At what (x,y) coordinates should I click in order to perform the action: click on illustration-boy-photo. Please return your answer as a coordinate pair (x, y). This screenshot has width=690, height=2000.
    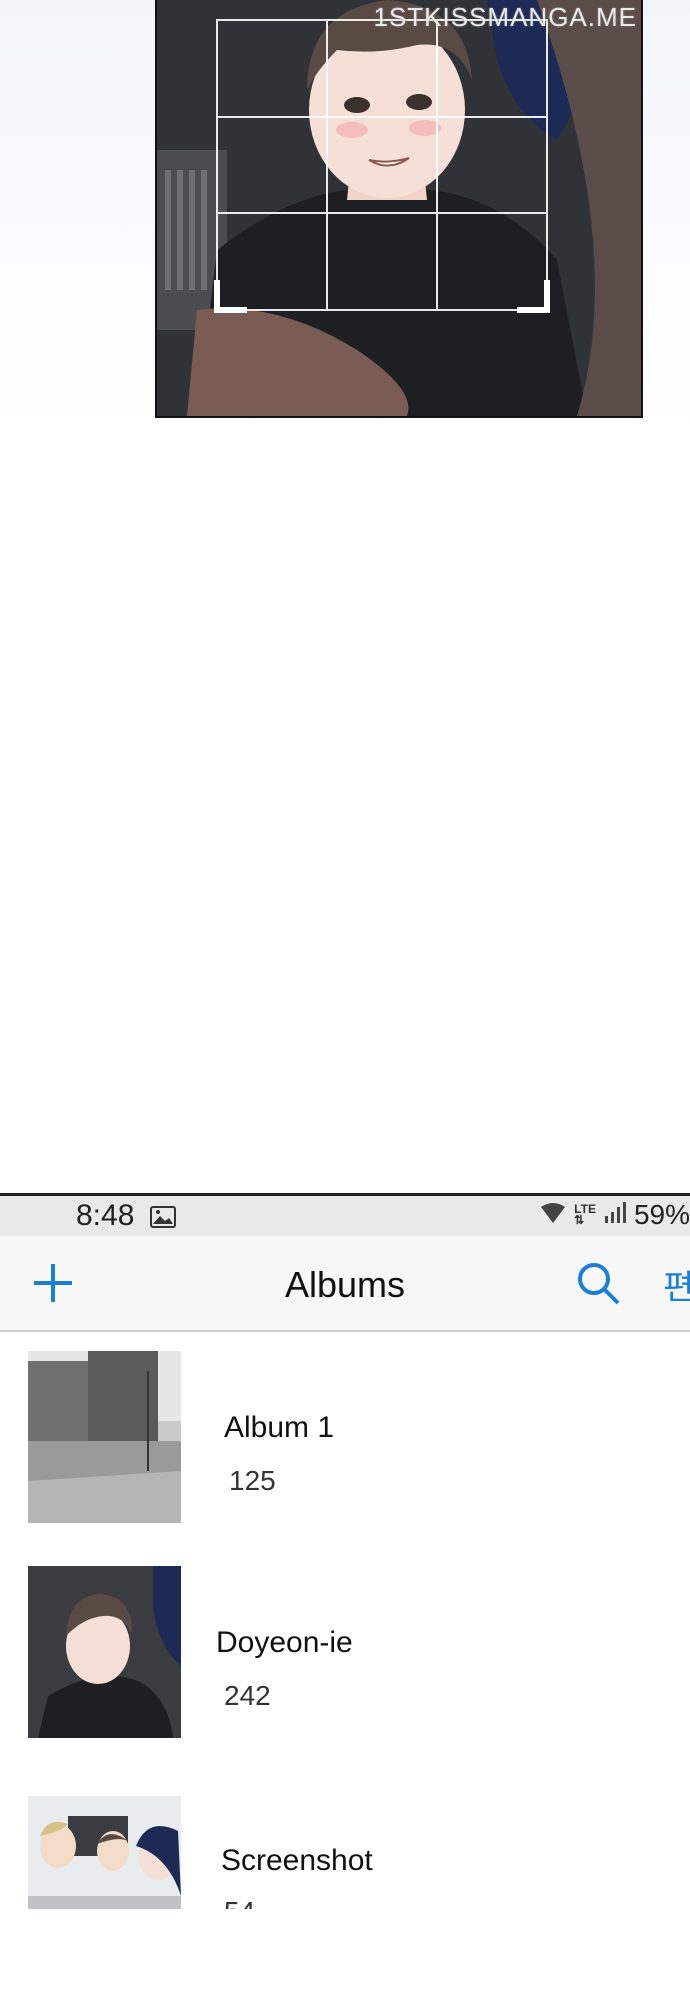
    Looking at the image, I should click on (399, 208).